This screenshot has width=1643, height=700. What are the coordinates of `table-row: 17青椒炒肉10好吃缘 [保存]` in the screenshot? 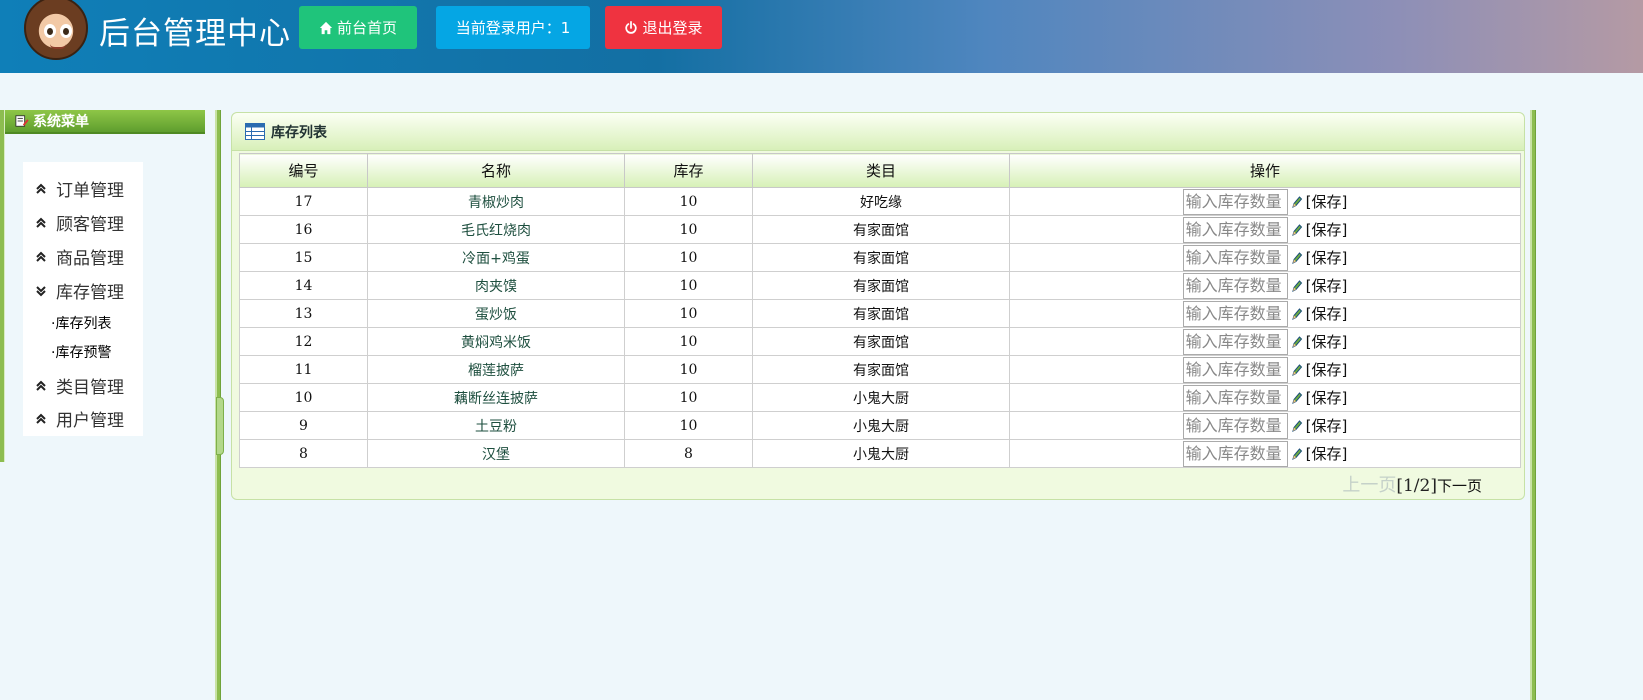 It's located at (880, 201).